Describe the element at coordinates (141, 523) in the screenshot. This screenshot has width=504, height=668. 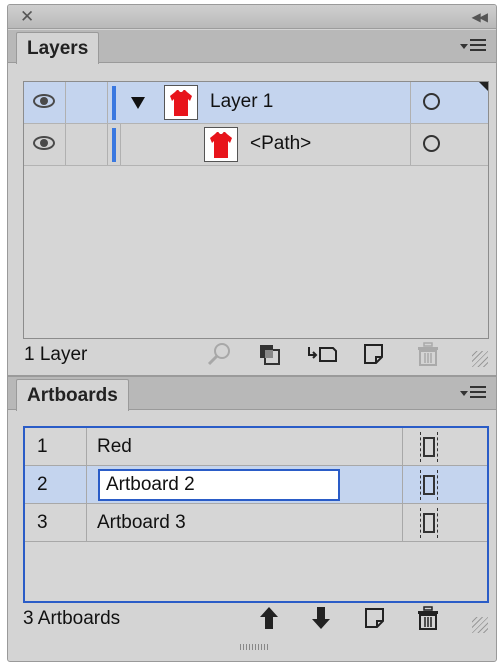
I see `artboard-name: Artboard 3` at that location.